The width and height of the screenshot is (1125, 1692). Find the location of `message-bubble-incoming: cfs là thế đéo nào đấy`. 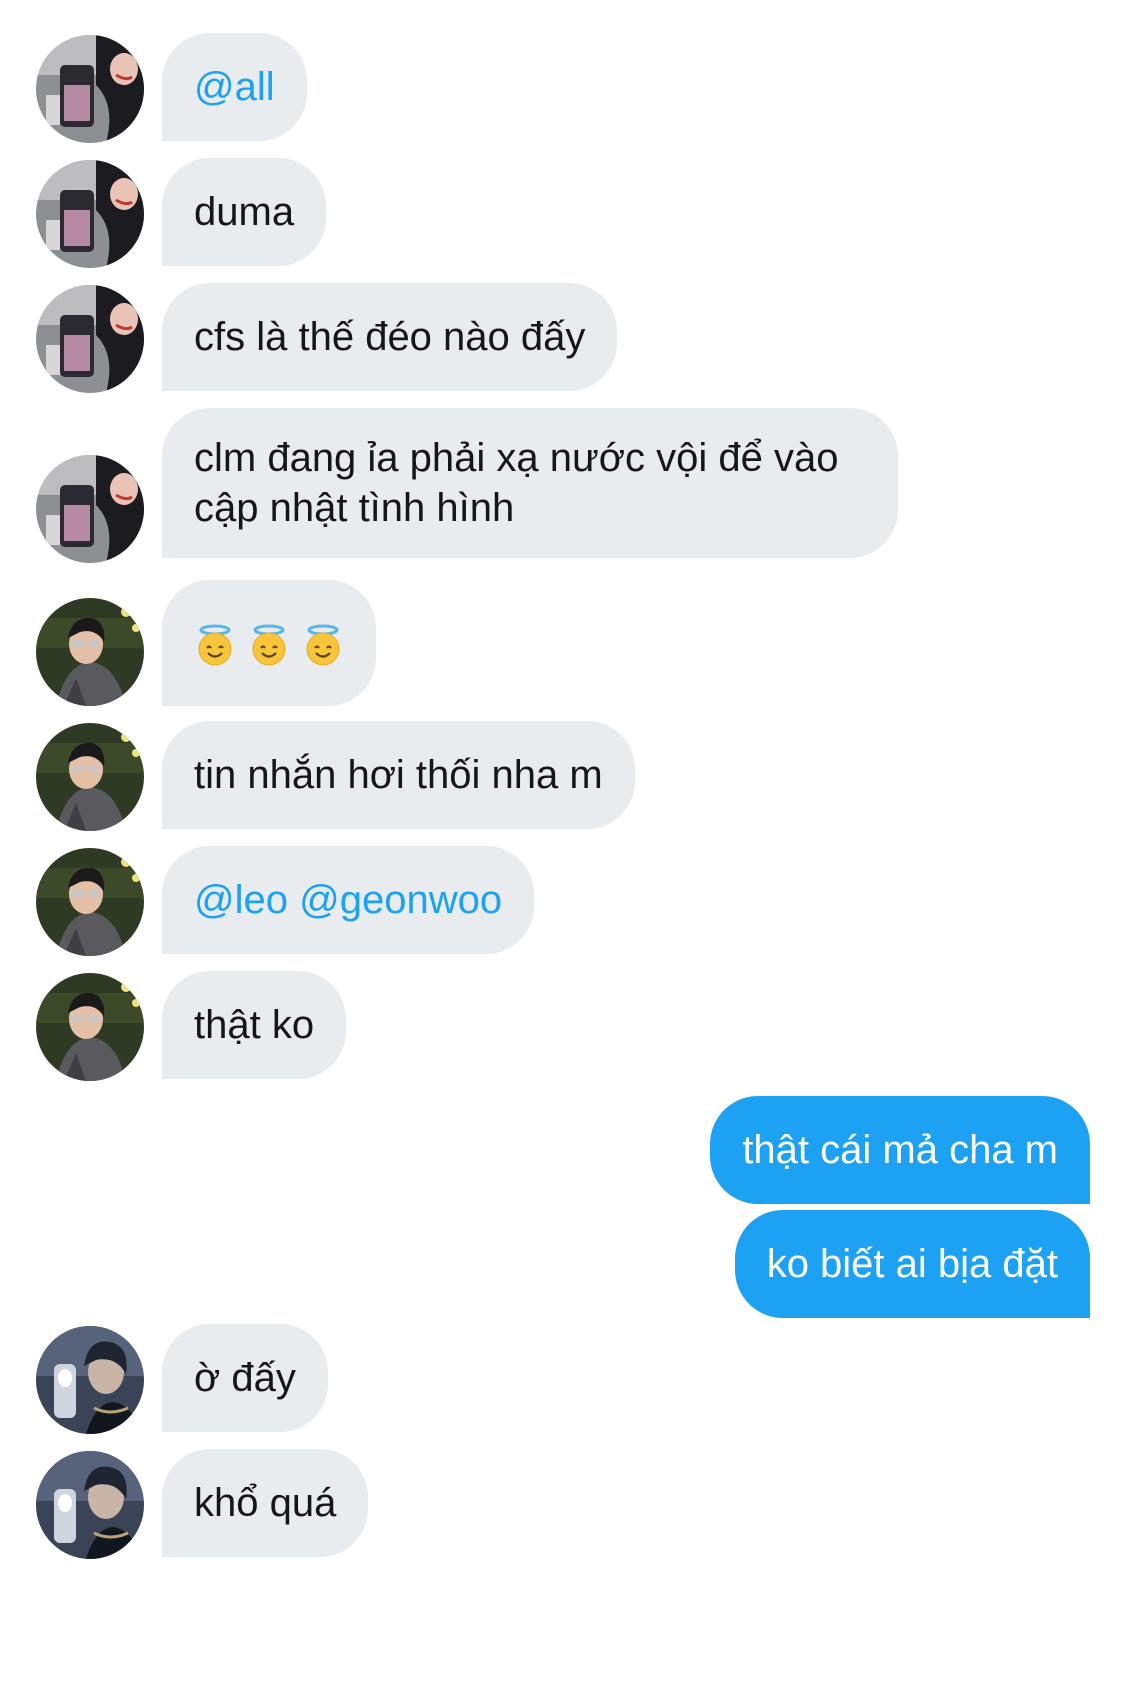

message-bubble-incoming: cfs là thế đéo nào đấy is located at coordinates (390, 337).